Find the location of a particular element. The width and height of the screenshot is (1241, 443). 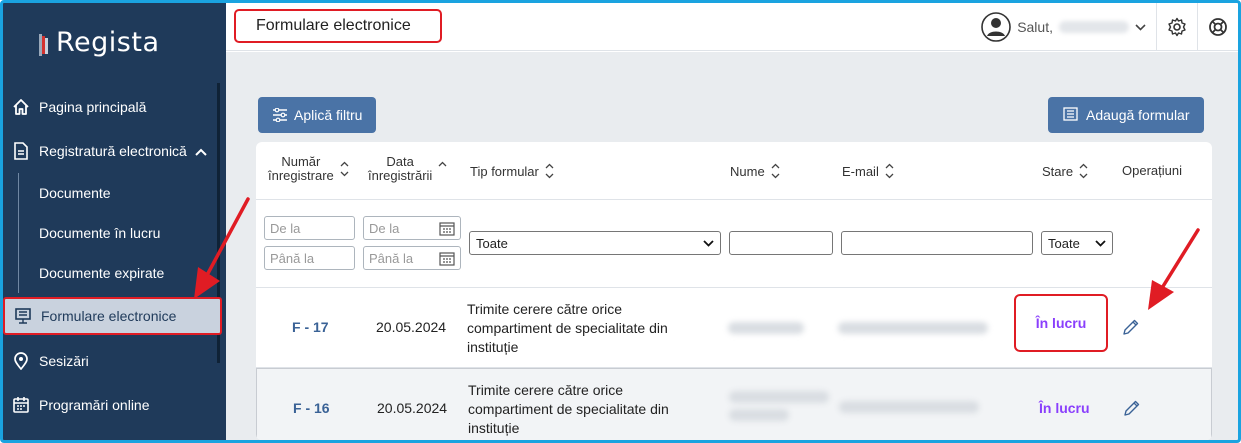

sliders-icon is located at coordinates (280, 115).